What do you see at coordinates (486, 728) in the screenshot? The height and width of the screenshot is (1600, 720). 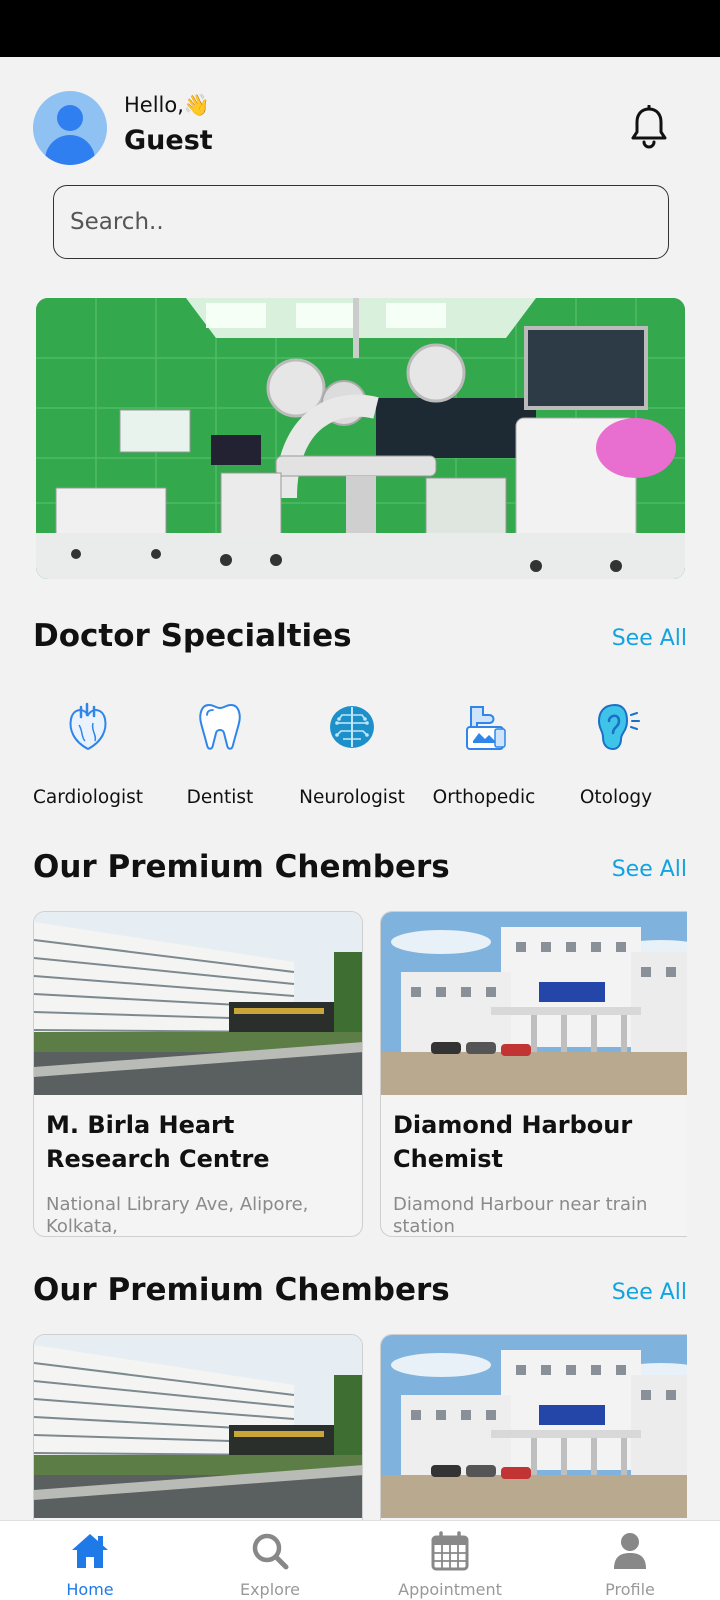 I see `bone-joint-icon` at bounding box center [486, 728].